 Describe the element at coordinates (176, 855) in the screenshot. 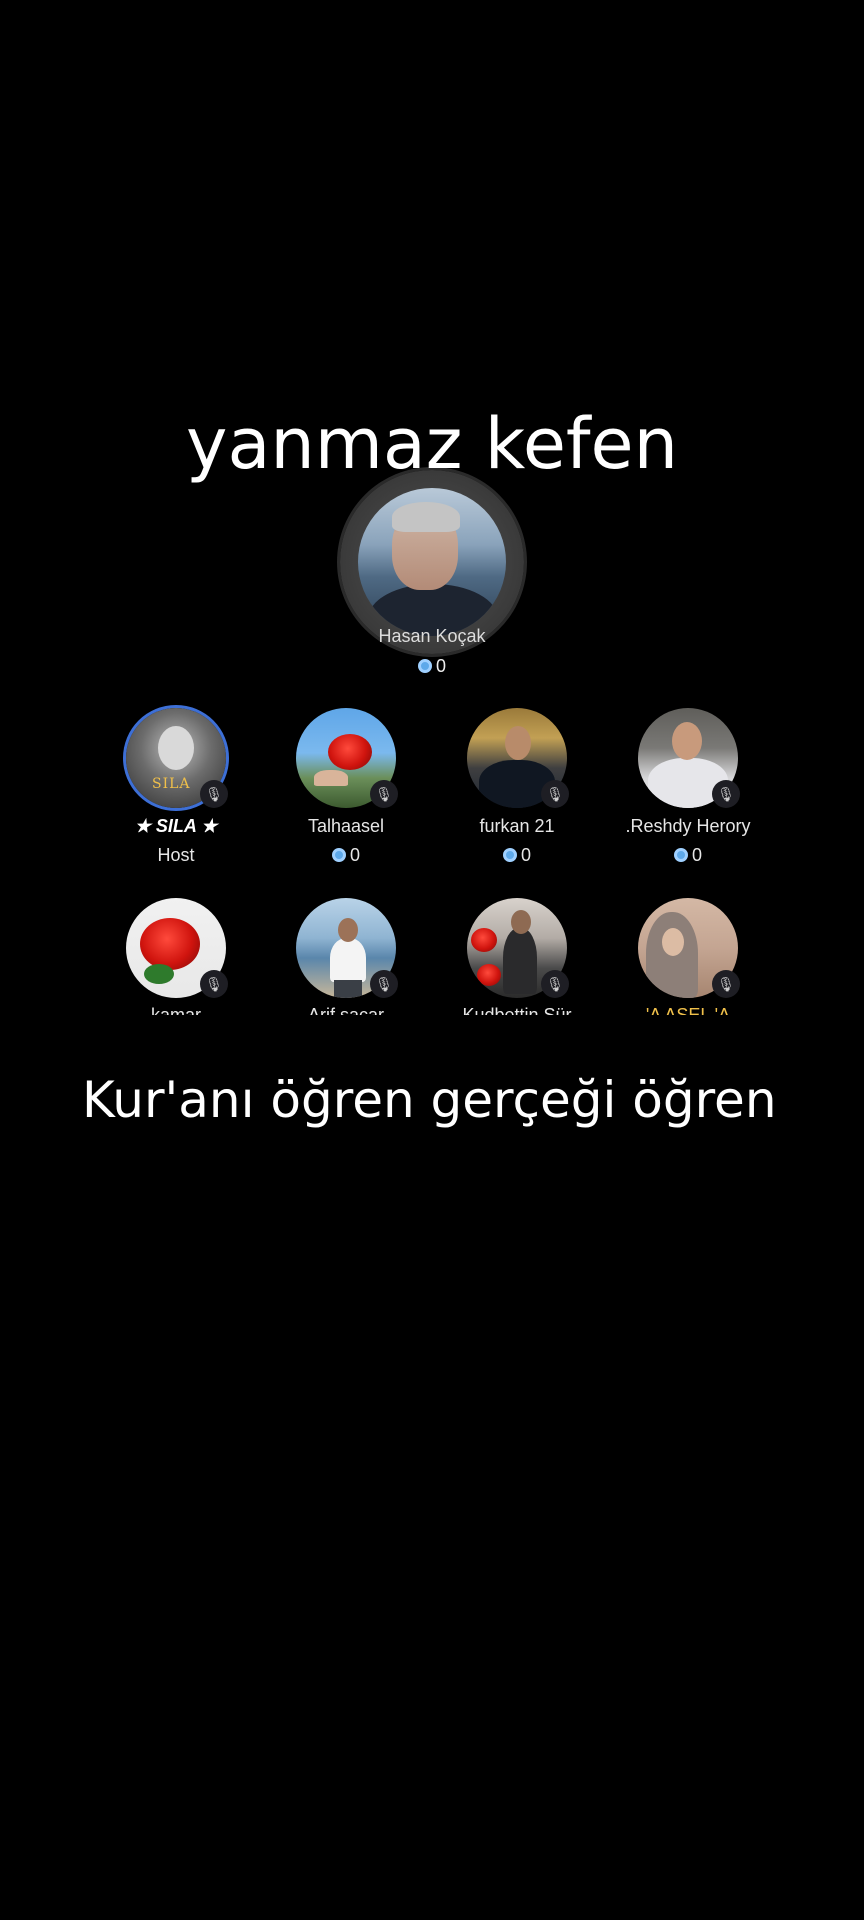

I see `seat-role: Host` at that location.